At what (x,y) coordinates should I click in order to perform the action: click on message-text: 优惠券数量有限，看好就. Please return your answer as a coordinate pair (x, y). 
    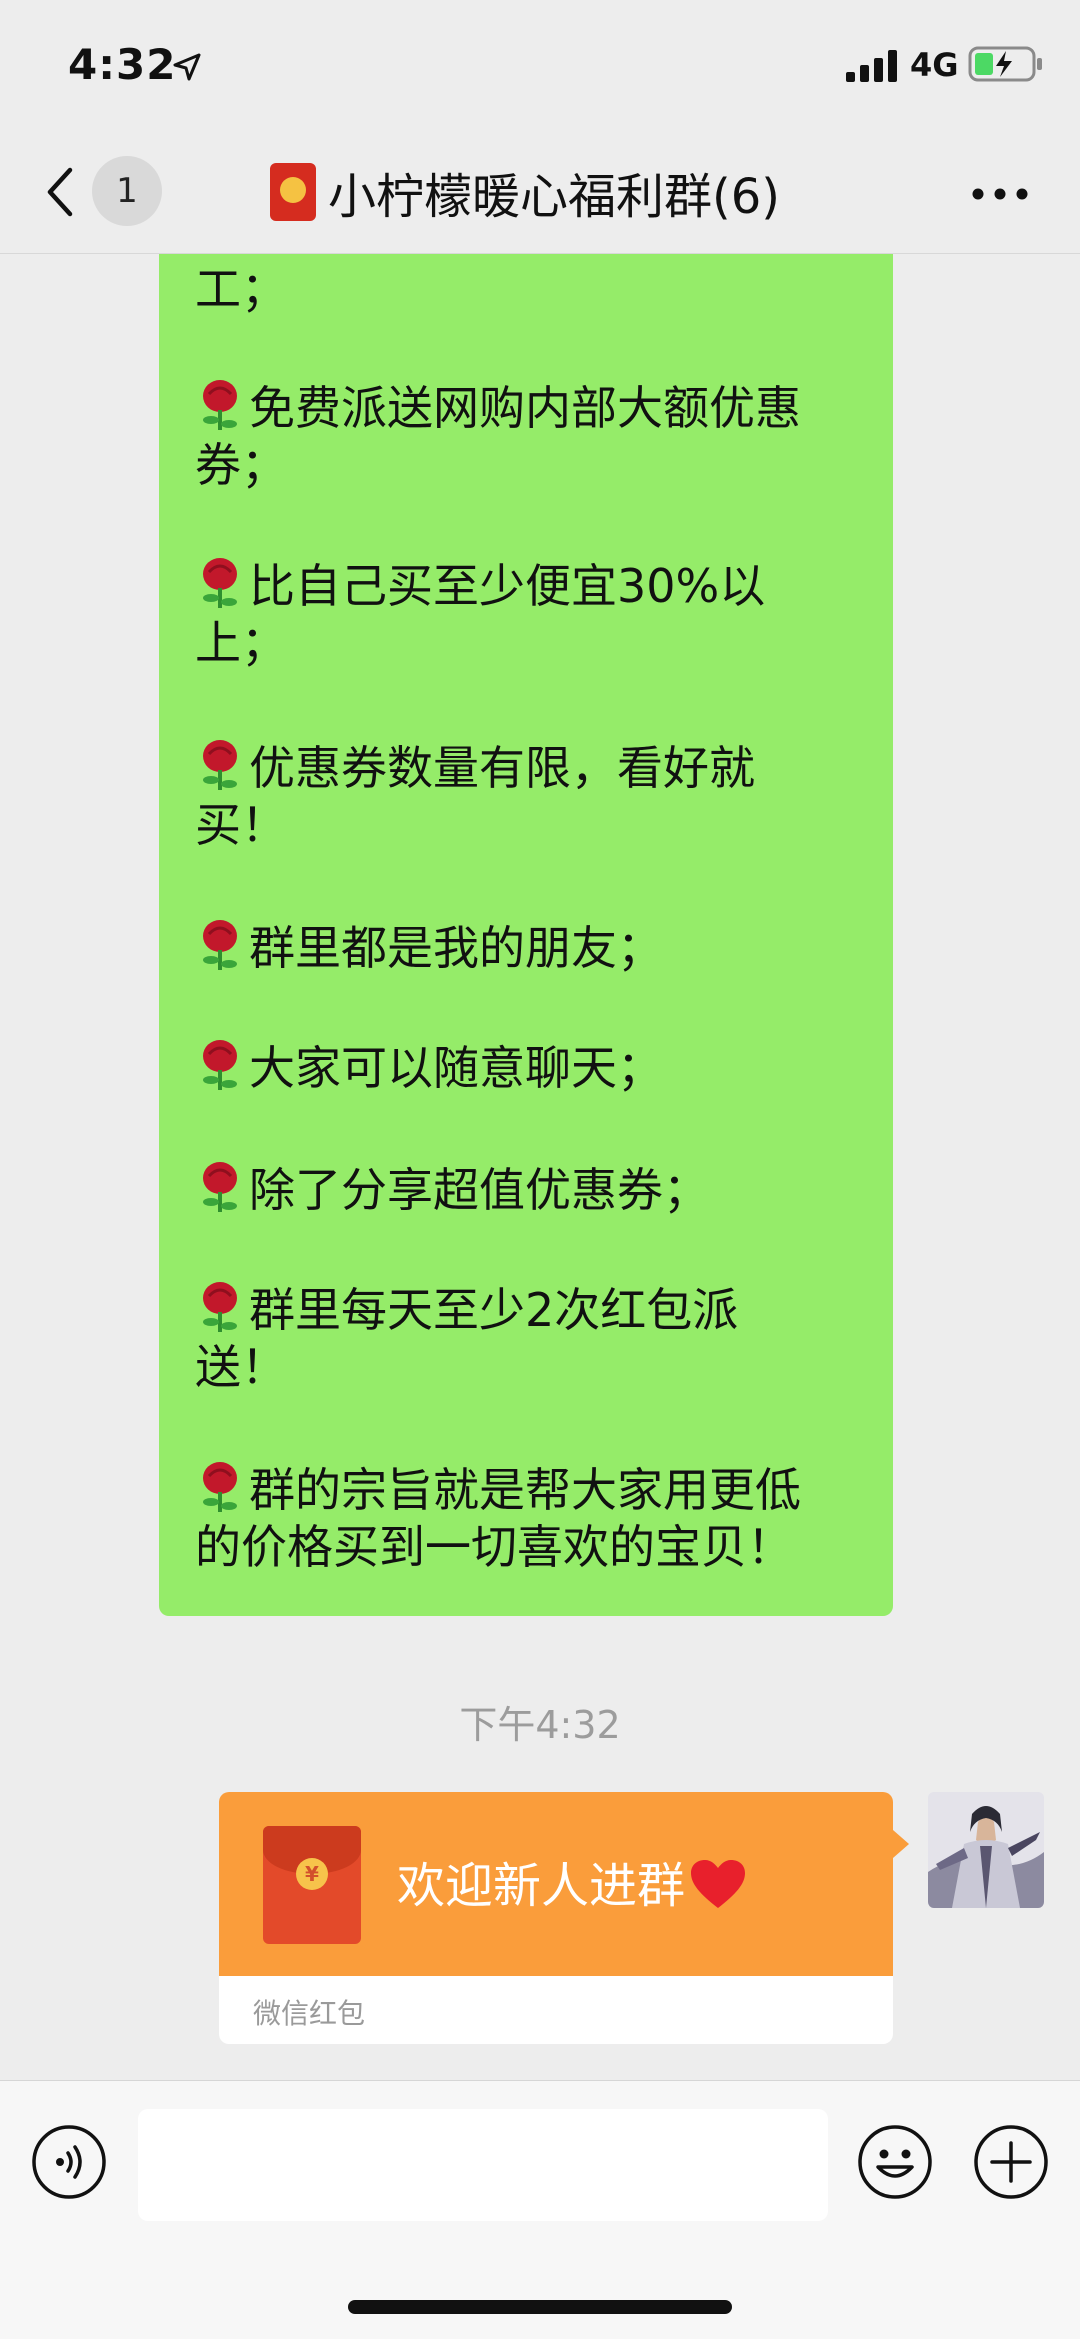
    Looking at the image, I should click on (502, 768).